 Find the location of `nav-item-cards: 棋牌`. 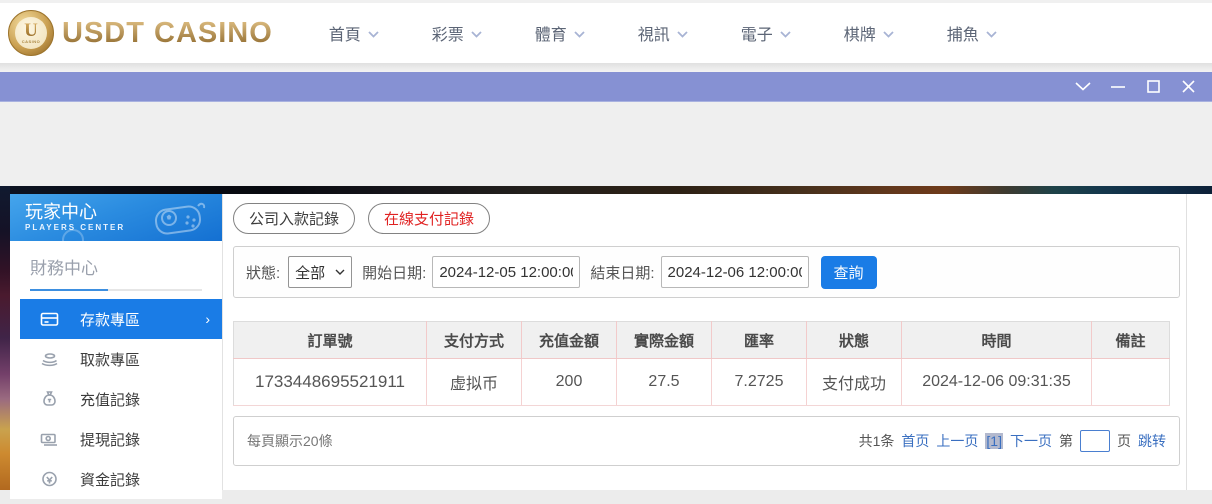

nav-item-cards: 棋牌 is located at coordinates (895, 33).